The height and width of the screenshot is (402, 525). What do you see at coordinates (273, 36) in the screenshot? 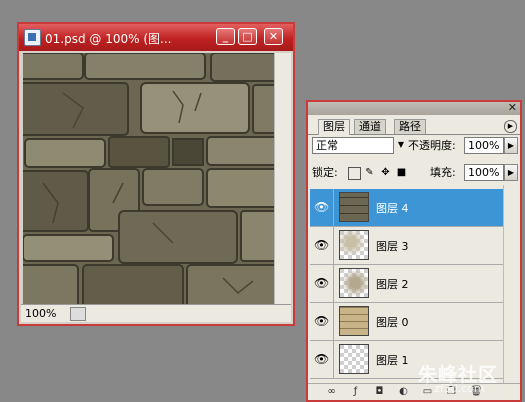
I see `close-button: ✕` at bounding box center [273, 36].